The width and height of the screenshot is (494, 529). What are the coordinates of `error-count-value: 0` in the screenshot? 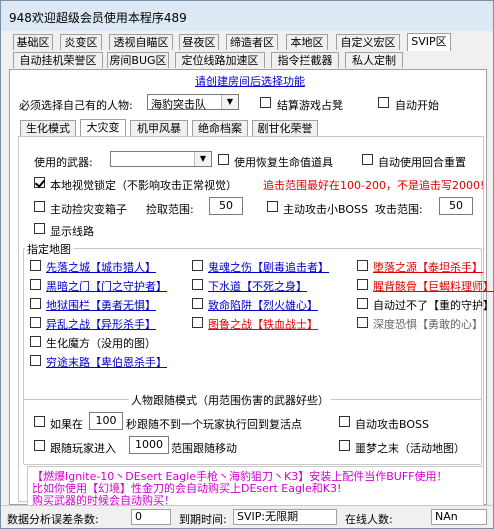 It's located at (151, 517).